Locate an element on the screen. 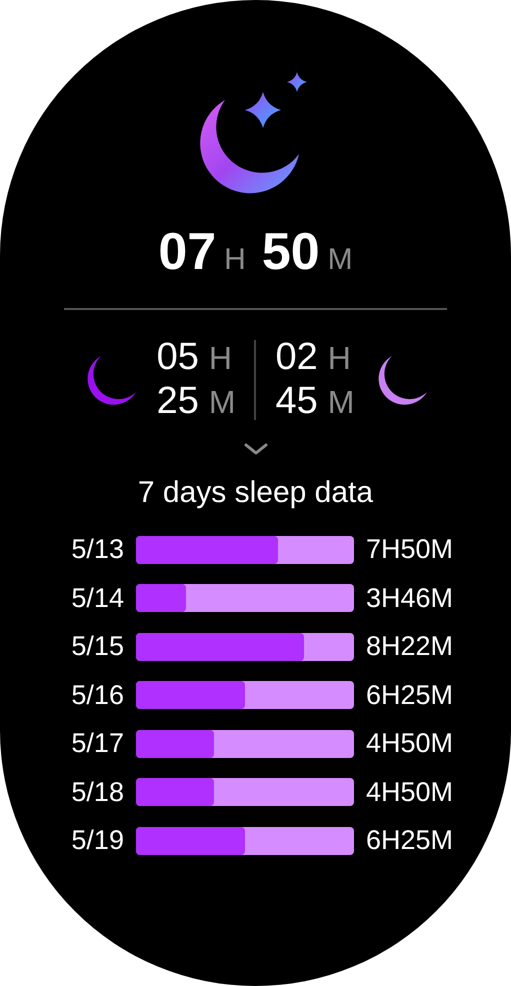 The height and width of the screenshot is (986, 511). stage-minutes: 45 is located at coordinates (297, 401).